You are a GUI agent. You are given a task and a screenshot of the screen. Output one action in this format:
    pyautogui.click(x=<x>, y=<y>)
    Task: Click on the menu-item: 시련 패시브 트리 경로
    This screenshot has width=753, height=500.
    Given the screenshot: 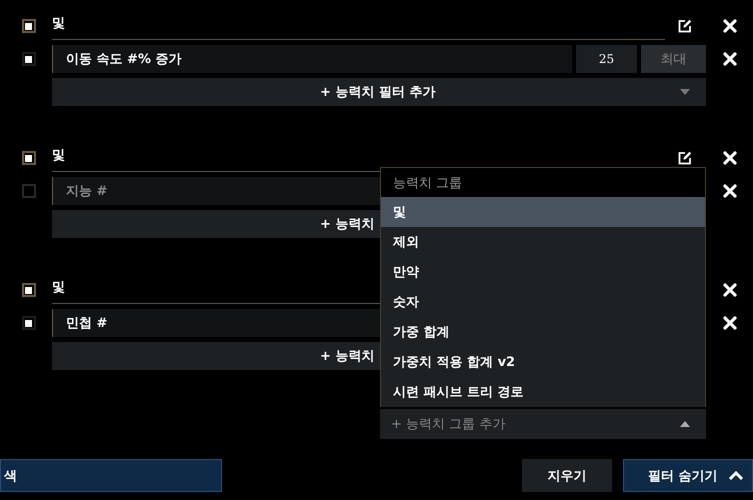 What is the action you would take?
    pyautogui.click(x=543, y=392)
    